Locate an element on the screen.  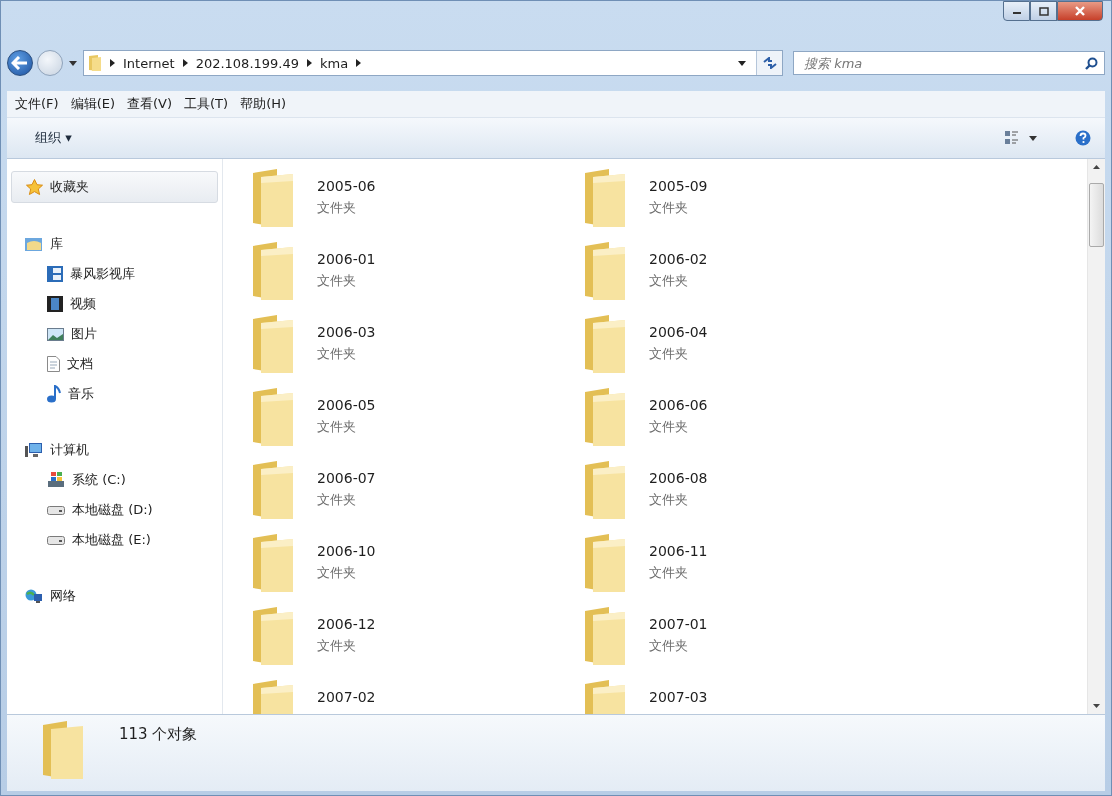
back-arrow-icon is located at coordinates (20, 63).